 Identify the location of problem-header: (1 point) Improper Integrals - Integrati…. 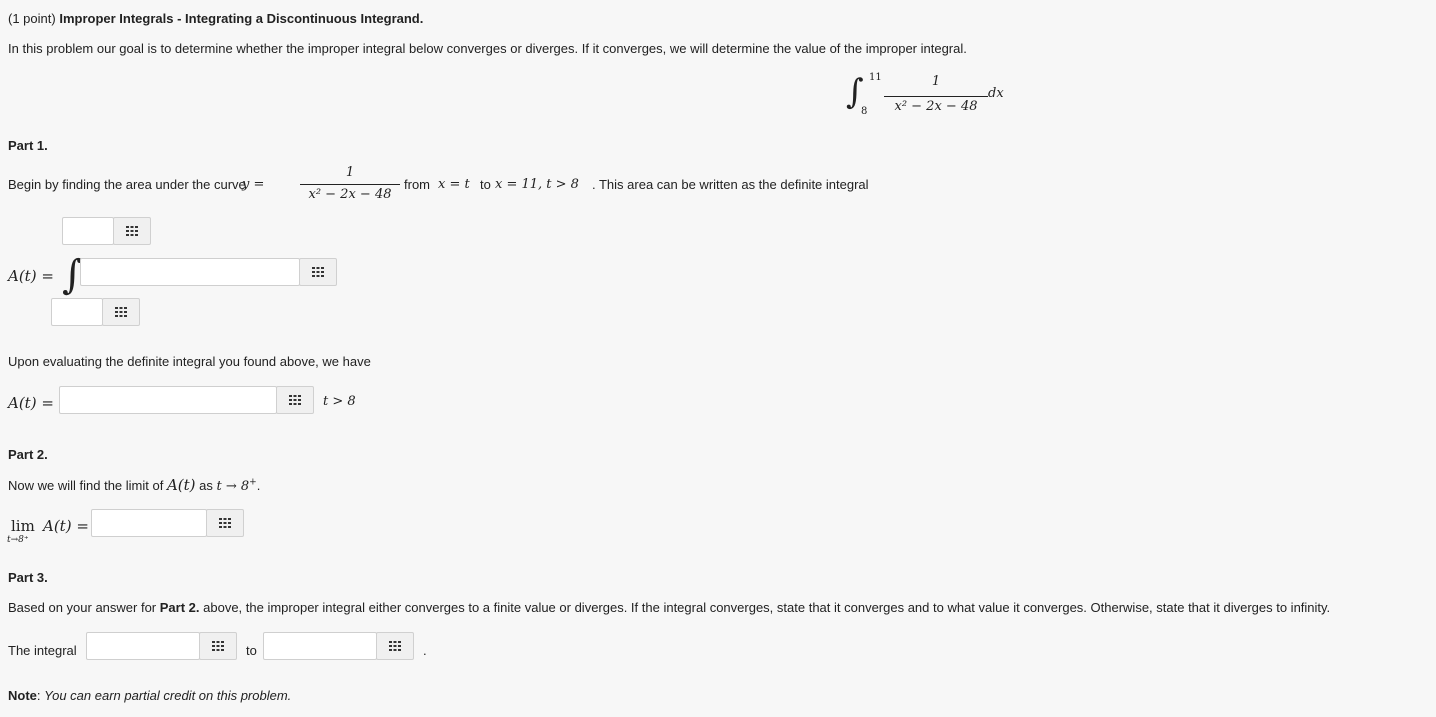
(215, 18).